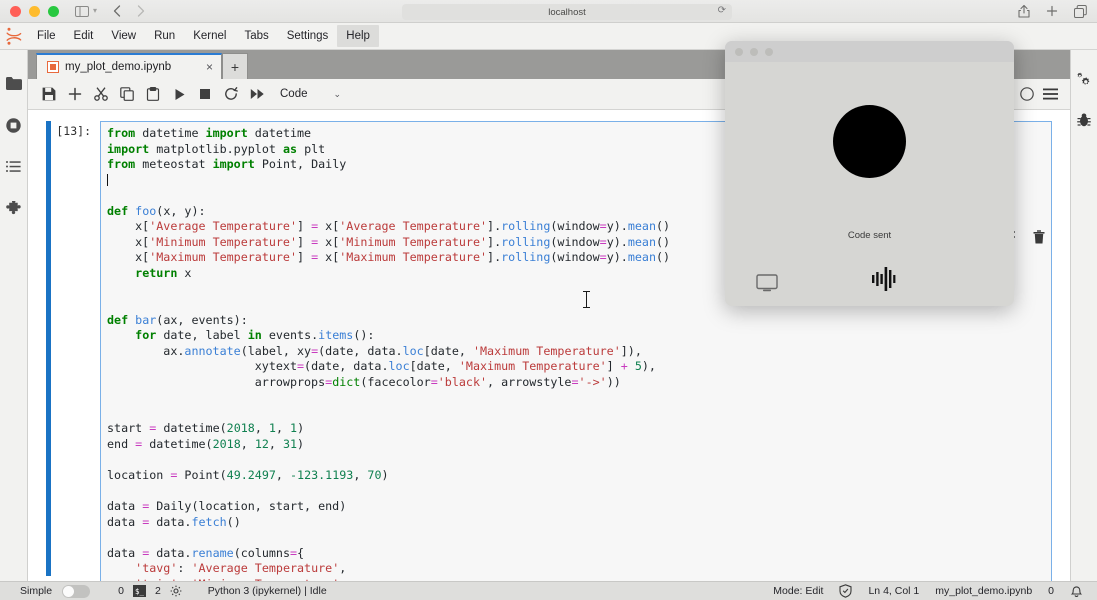  I want to click on status-filename: my_plot_demo.ipynb, so click(984, 591).